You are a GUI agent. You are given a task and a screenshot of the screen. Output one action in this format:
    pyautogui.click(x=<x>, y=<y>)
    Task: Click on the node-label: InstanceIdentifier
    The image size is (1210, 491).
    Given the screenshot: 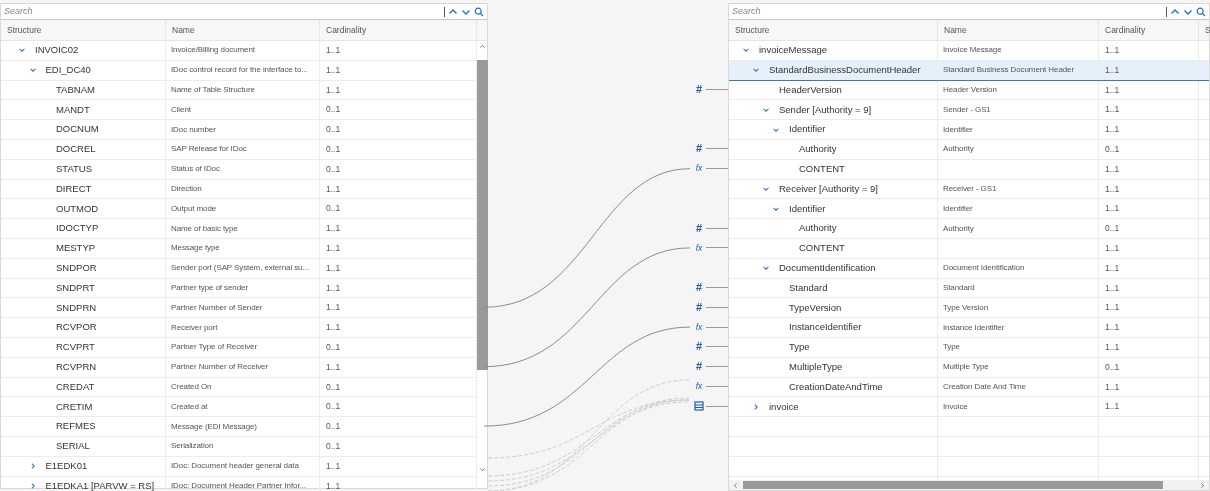 What is the action you would take?
    pyautogui.click(x=825, y=327)
    